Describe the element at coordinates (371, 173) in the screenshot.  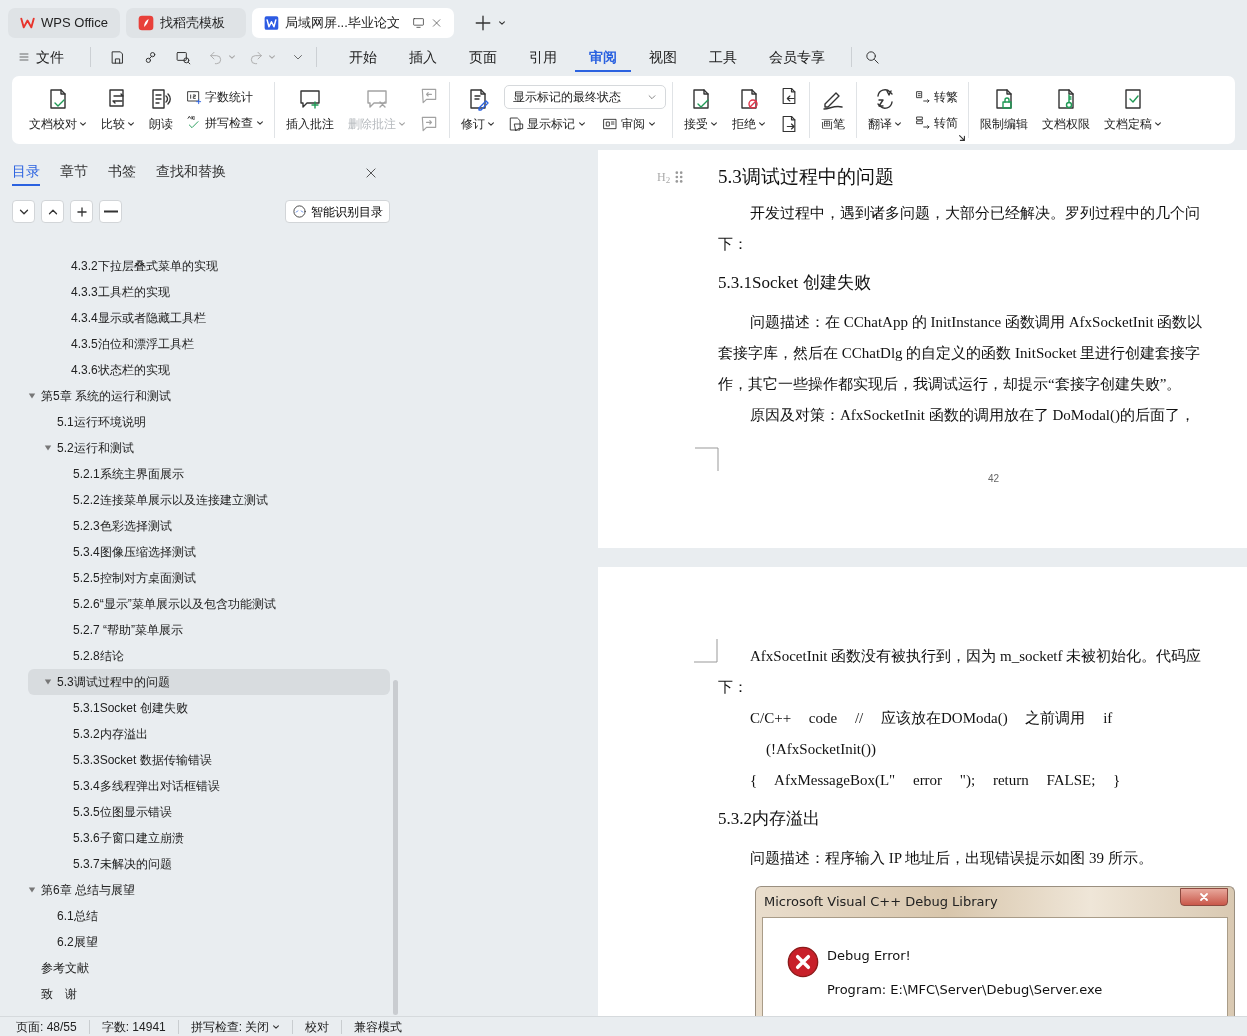
I see `close-icon` at that location.